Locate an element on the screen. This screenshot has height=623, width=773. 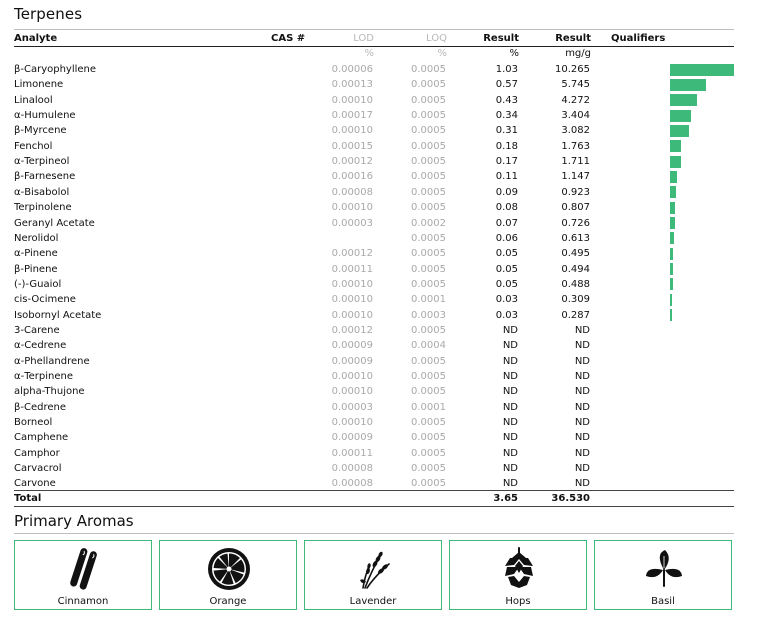
col-header-analyte: Analyte is located at coordinates (36, 38).